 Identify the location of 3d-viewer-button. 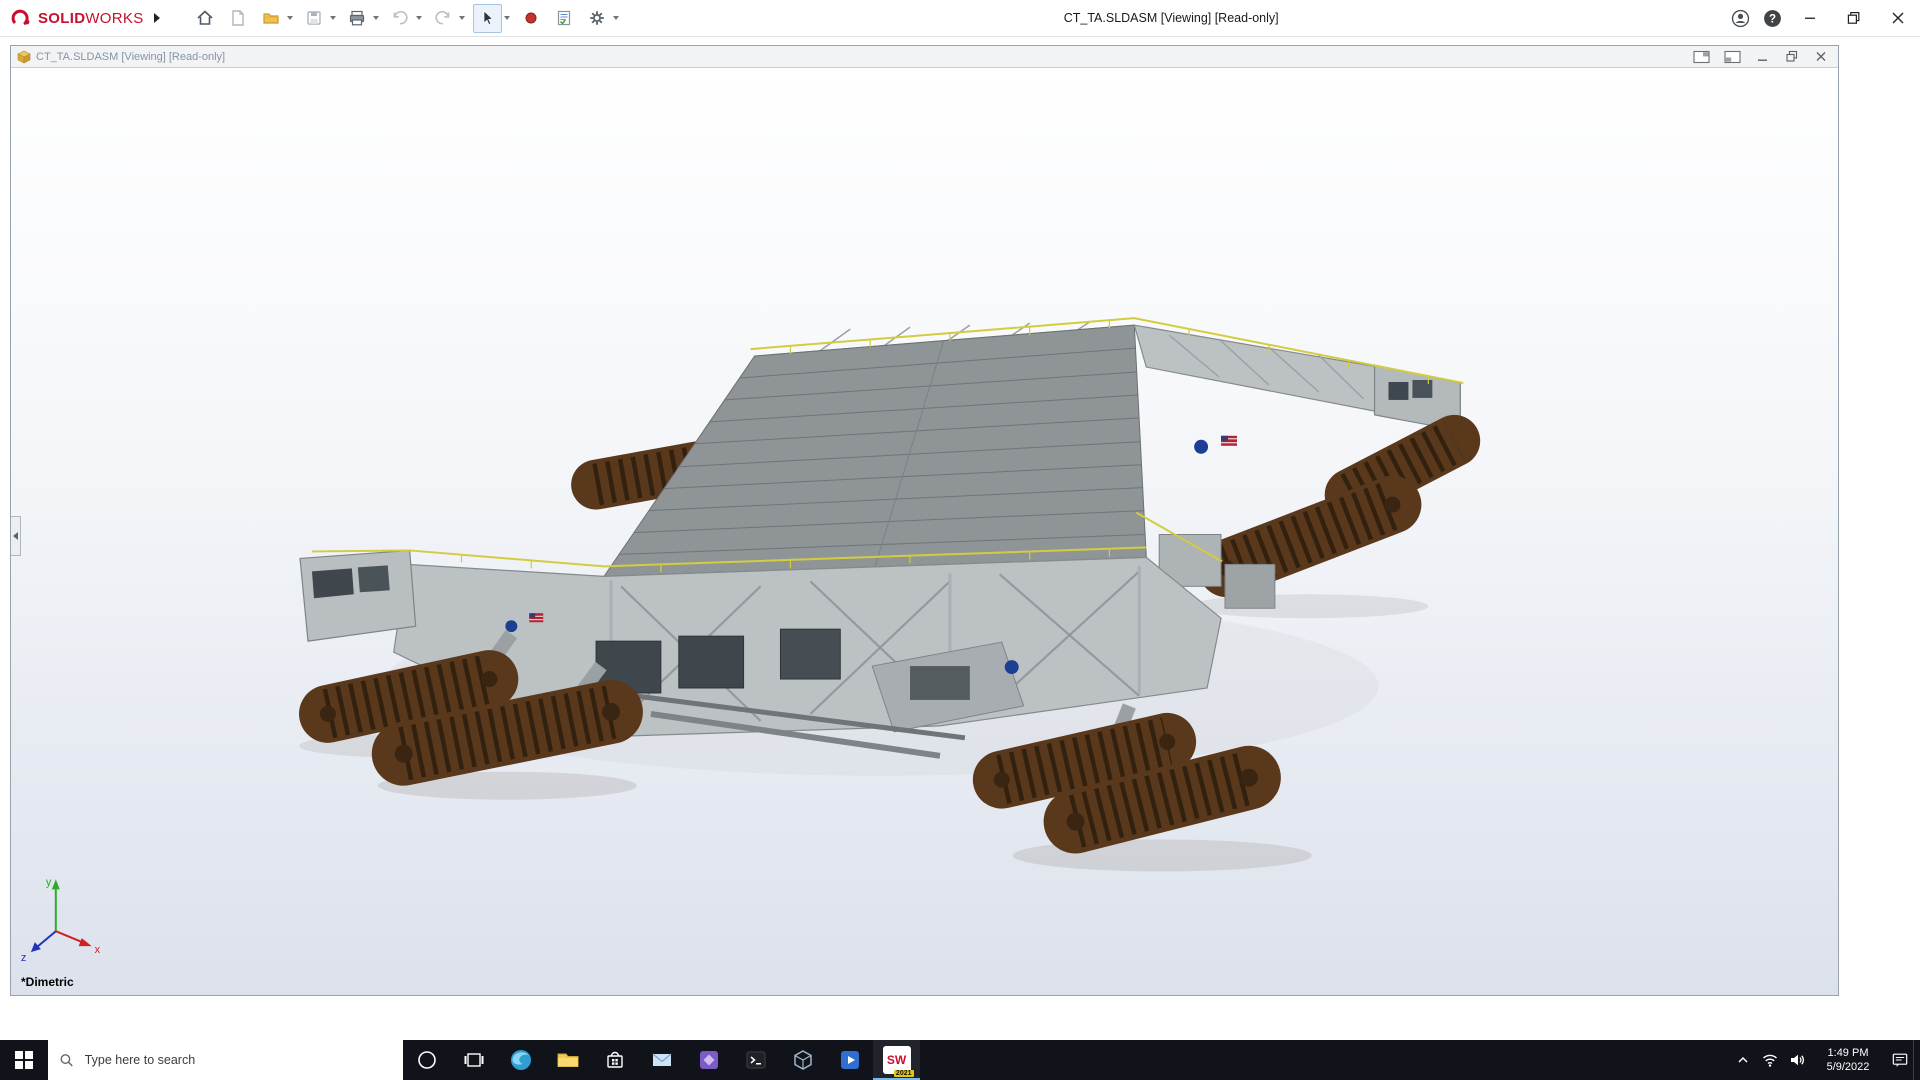
(802, 1060).